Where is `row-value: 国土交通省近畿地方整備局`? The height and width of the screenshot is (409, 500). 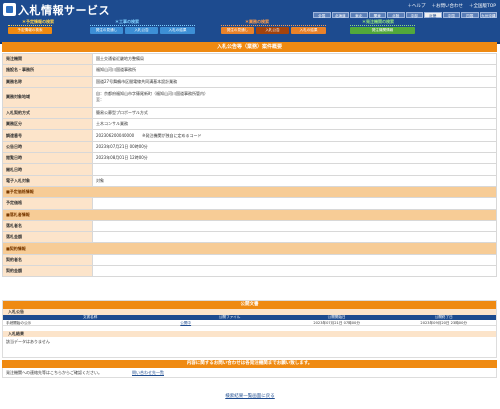
row-value: 国土交通省近畿地方整備局 is located at coordinates (294, 59).